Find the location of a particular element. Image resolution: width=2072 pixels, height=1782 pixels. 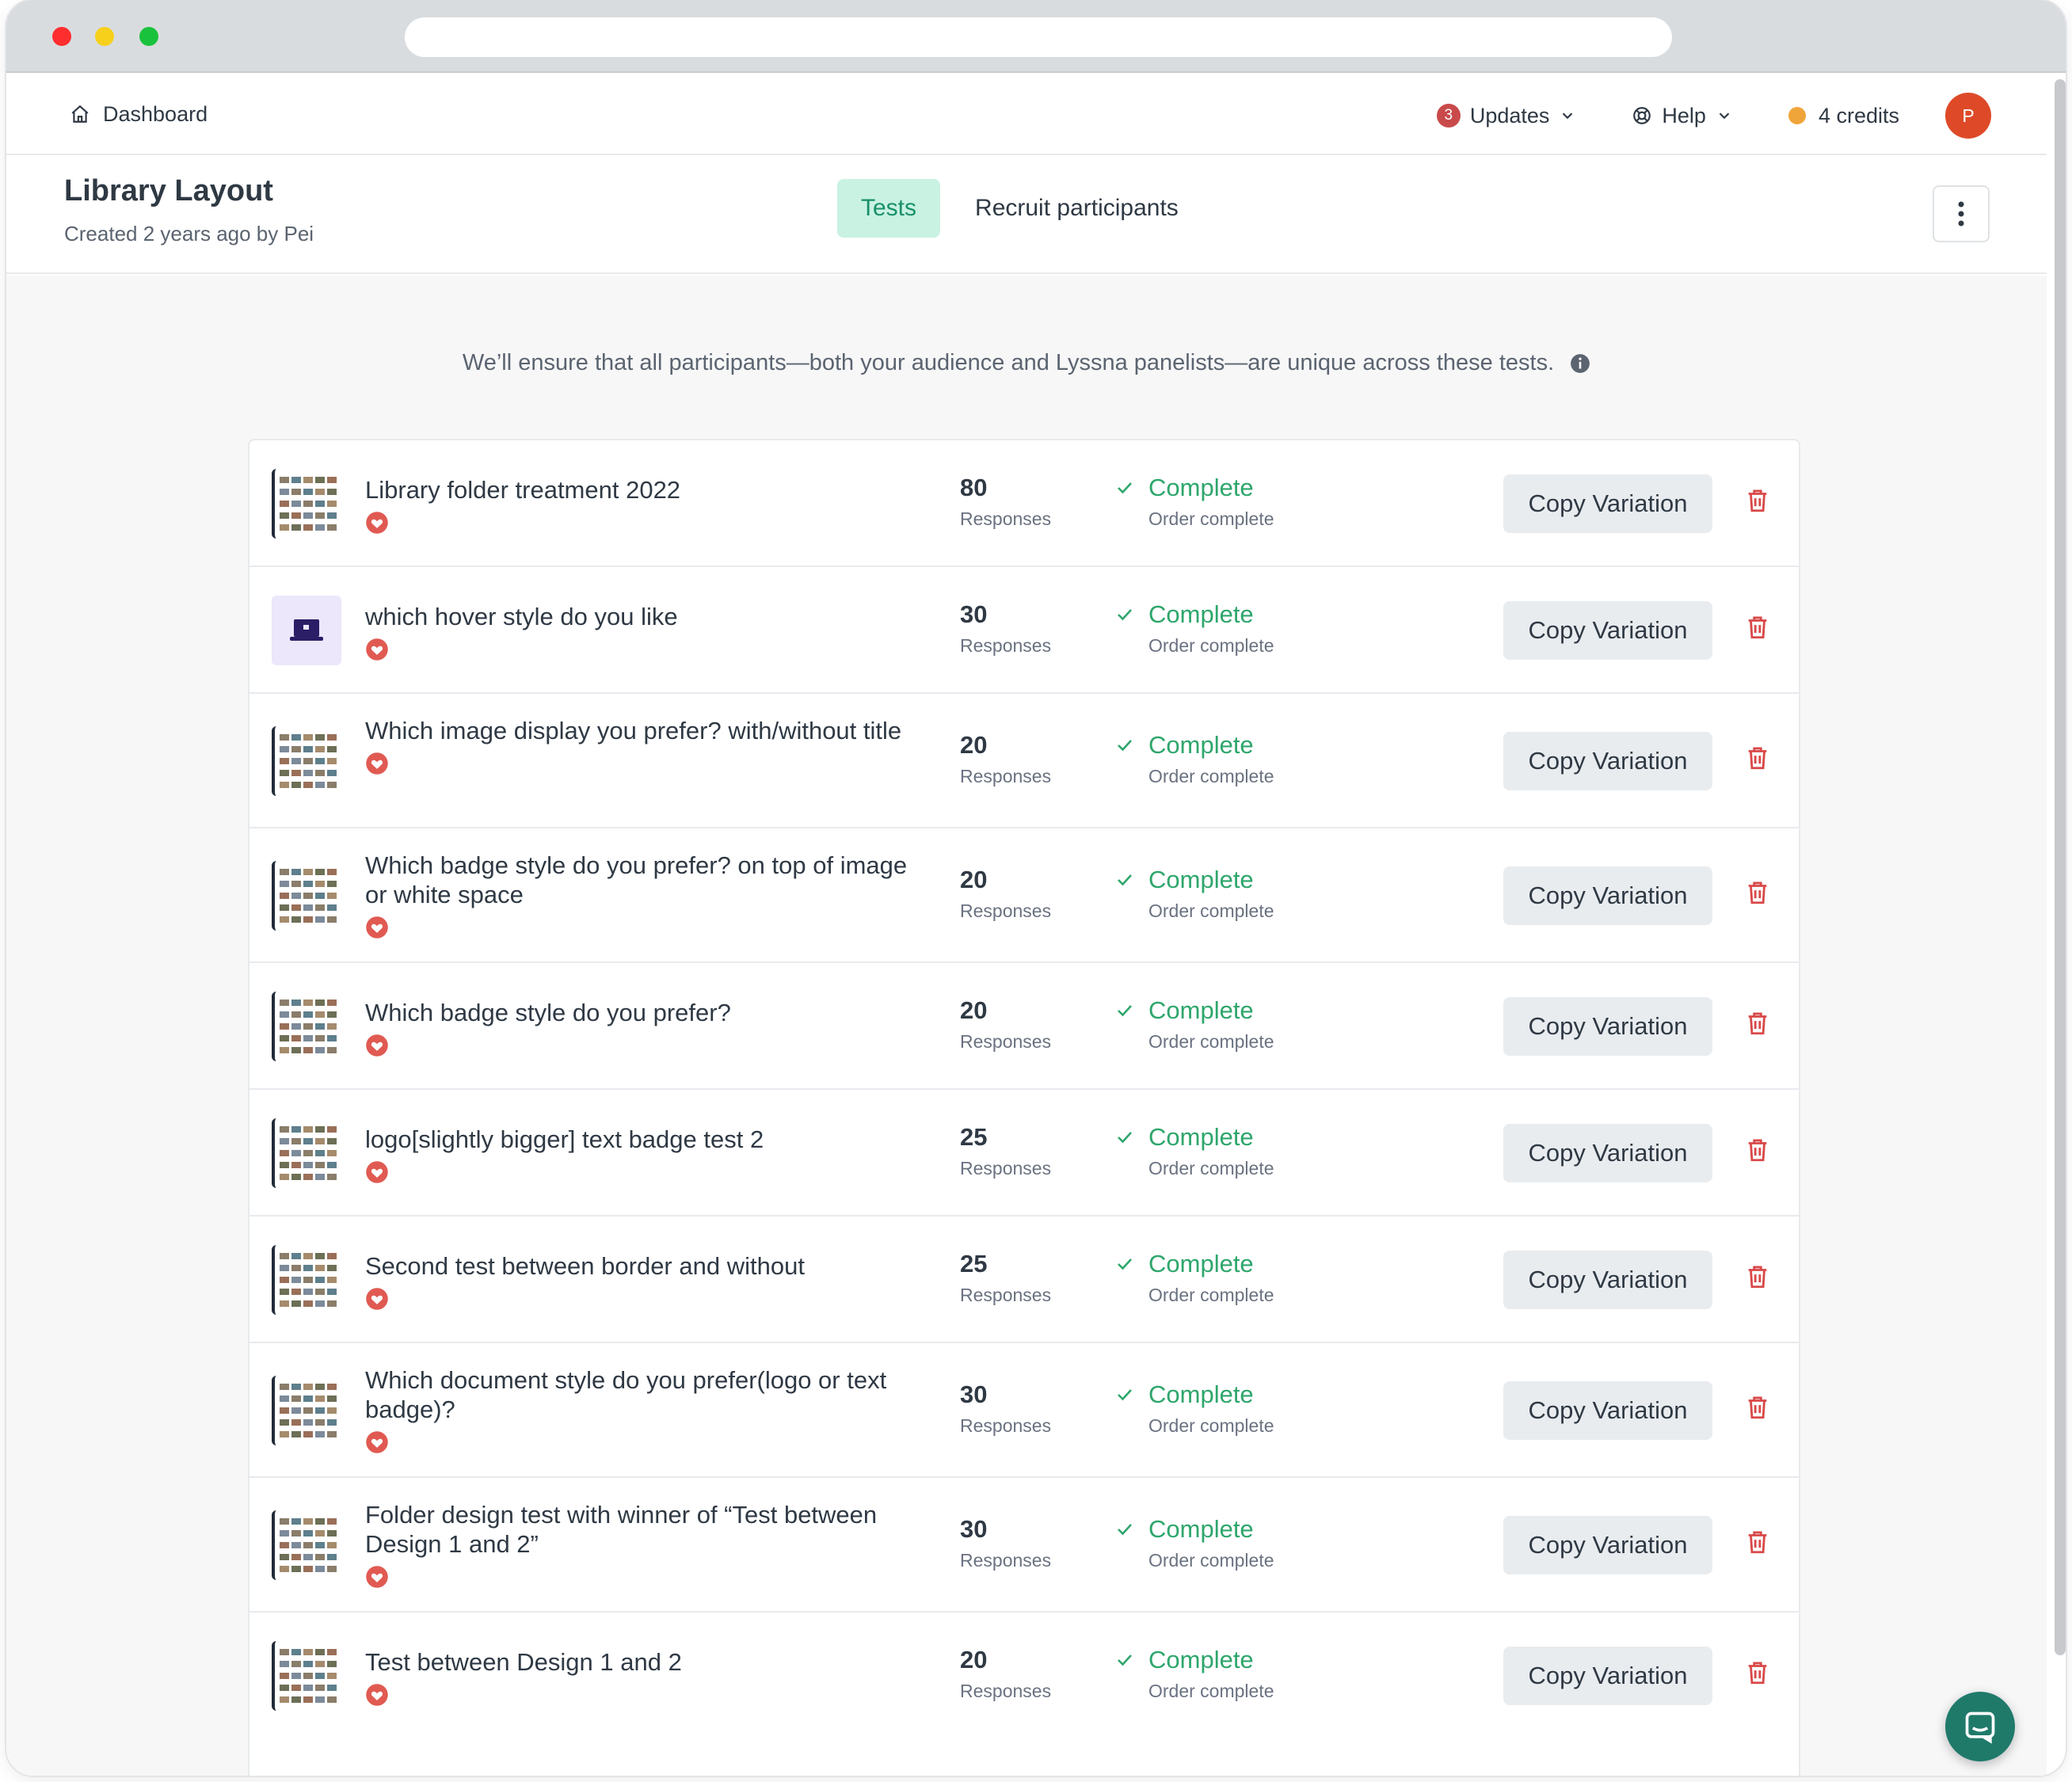

credits-label: 4 credits is located at coordinates (1858, 115).